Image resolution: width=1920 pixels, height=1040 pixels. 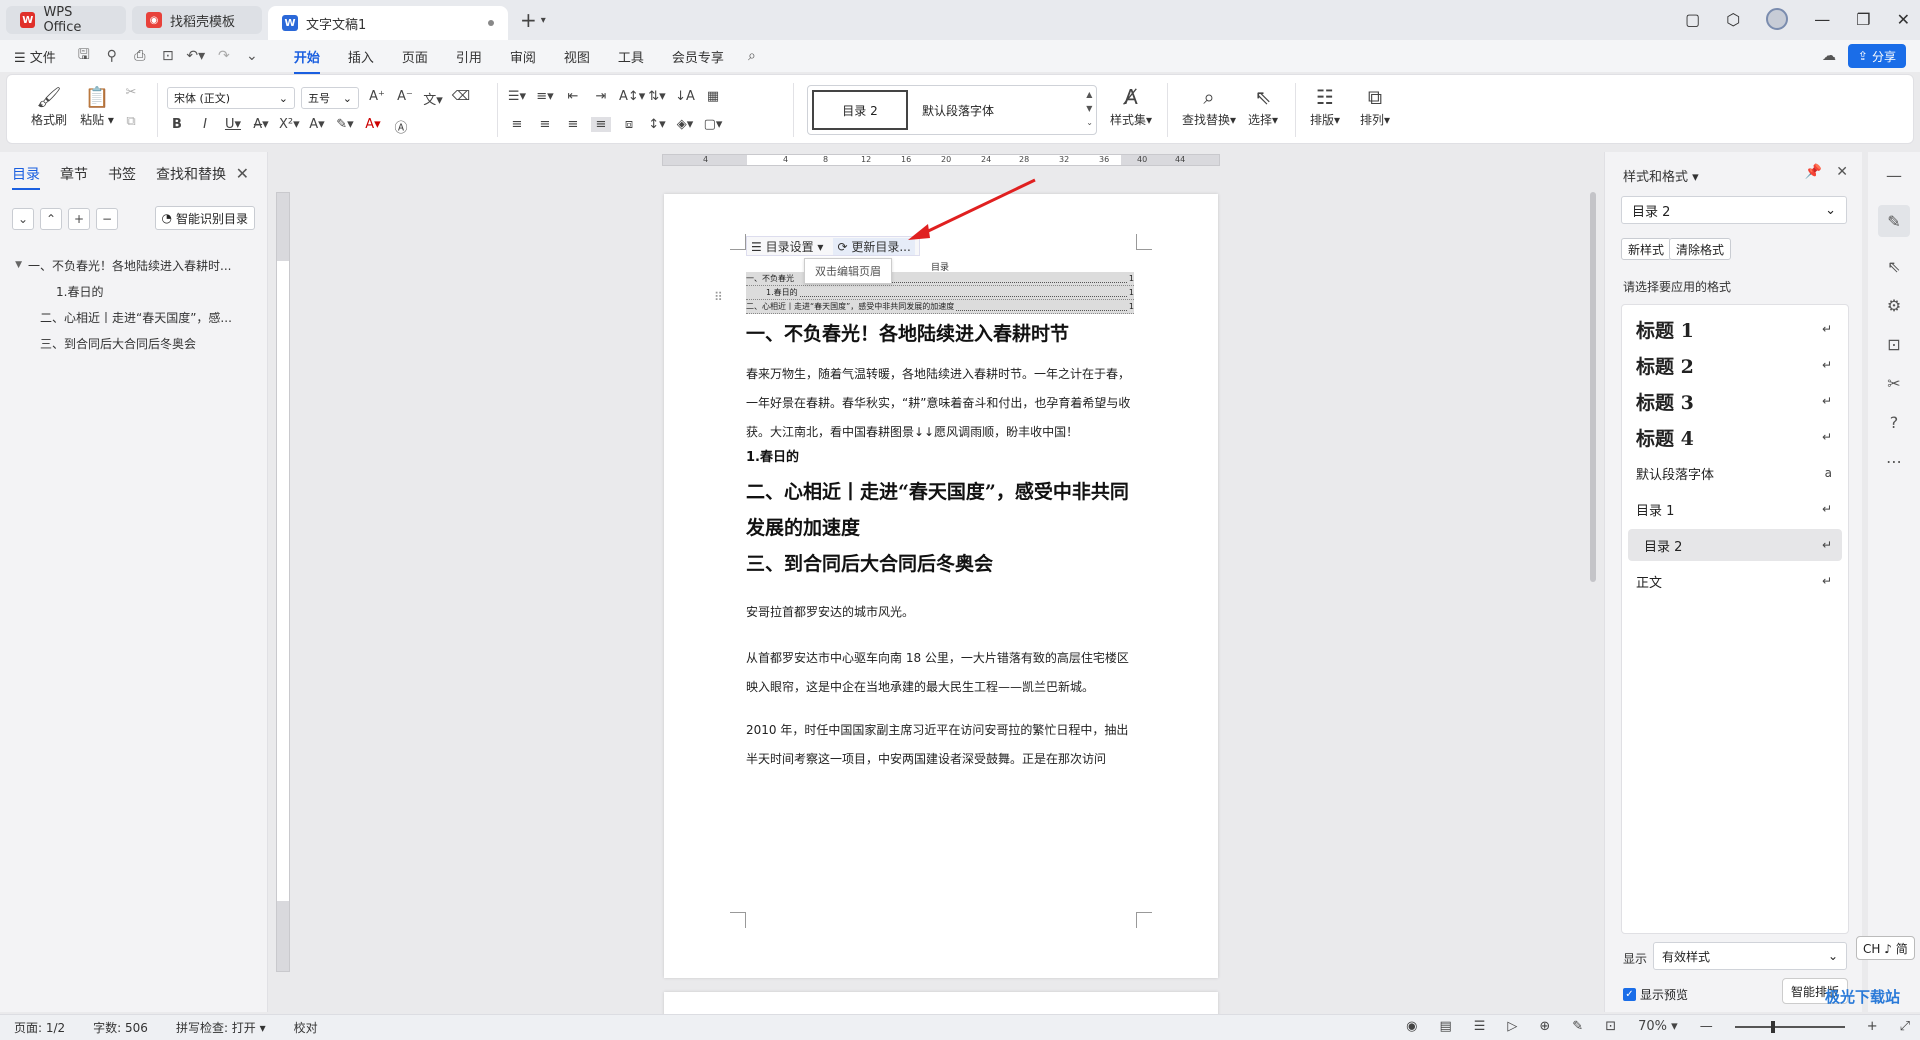 What do you see at coordinates (1894, 221) in the screenshot?
I see `style-pen-icon: ✎` at bounding box center [1894, 221].